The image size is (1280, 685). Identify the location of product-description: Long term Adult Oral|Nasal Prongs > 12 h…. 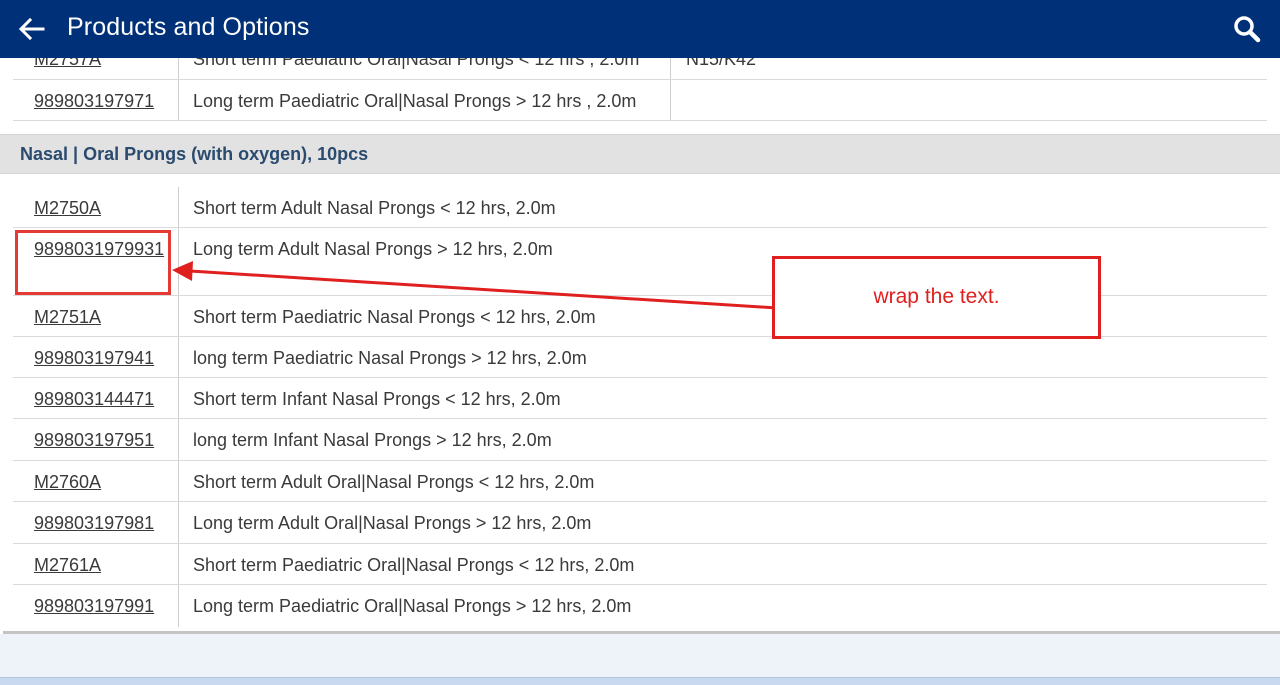
(392, 523).